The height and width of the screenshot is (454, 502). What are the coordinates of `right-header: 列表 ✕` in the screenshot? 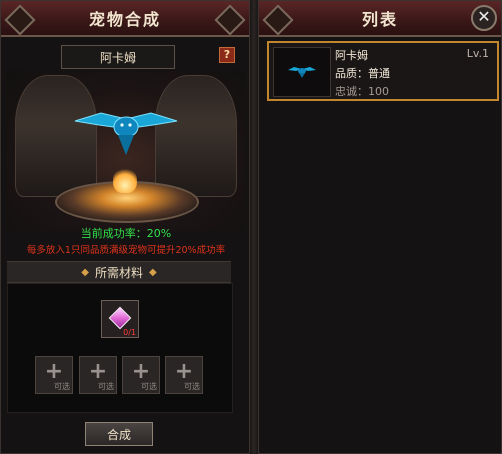 It's located at (380, 19).